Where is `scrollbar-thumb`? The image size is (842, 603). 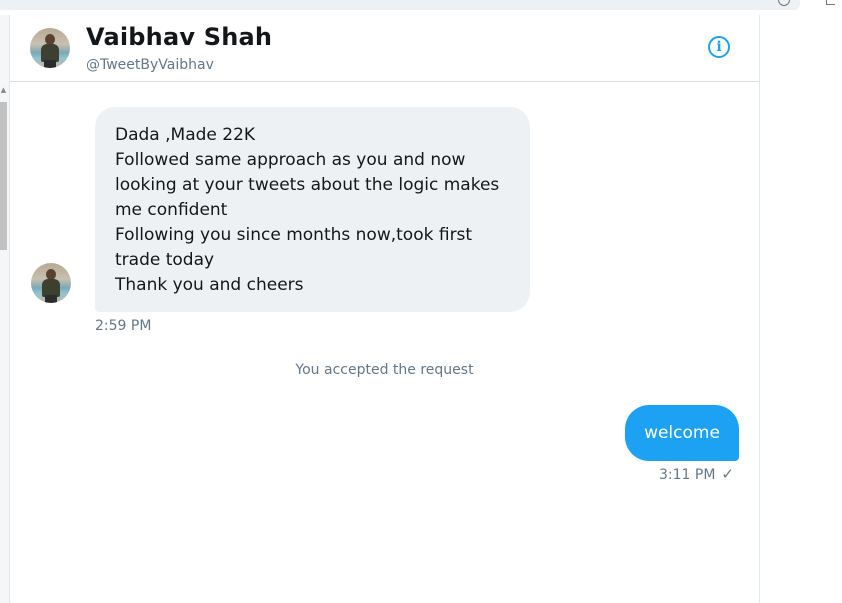 scrollbar-thumb is located at coordinates (3, 176).